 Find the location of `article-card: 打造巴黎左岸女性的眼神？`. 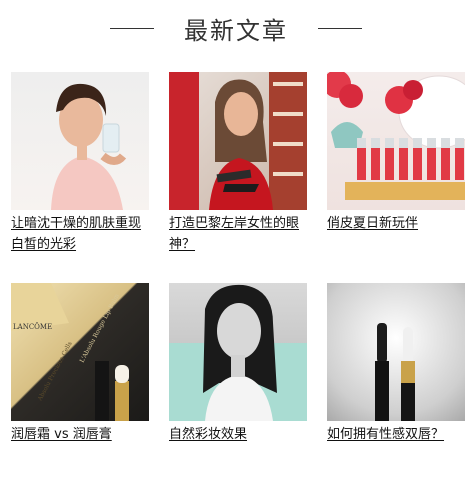

article-card: 打造巴黎左岸女性的眼神？ is located at coordinates (238, 163).